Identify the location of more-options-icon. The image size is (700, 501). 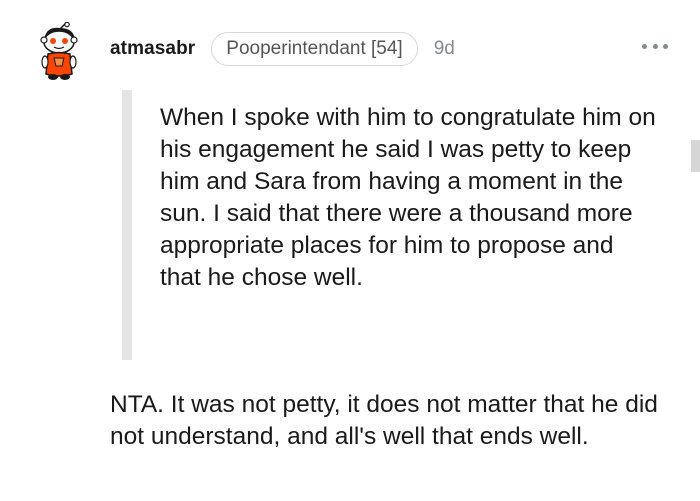
(655, 46).